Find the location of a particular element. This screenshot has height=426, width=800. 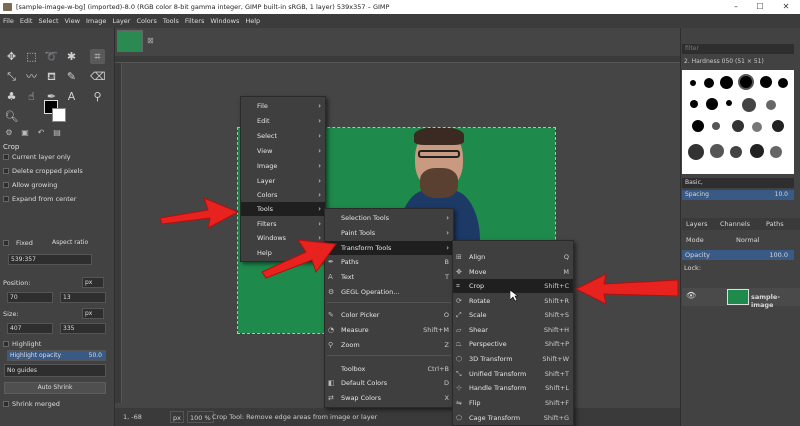

menu-help: Help is located at coordinates (252, 21).